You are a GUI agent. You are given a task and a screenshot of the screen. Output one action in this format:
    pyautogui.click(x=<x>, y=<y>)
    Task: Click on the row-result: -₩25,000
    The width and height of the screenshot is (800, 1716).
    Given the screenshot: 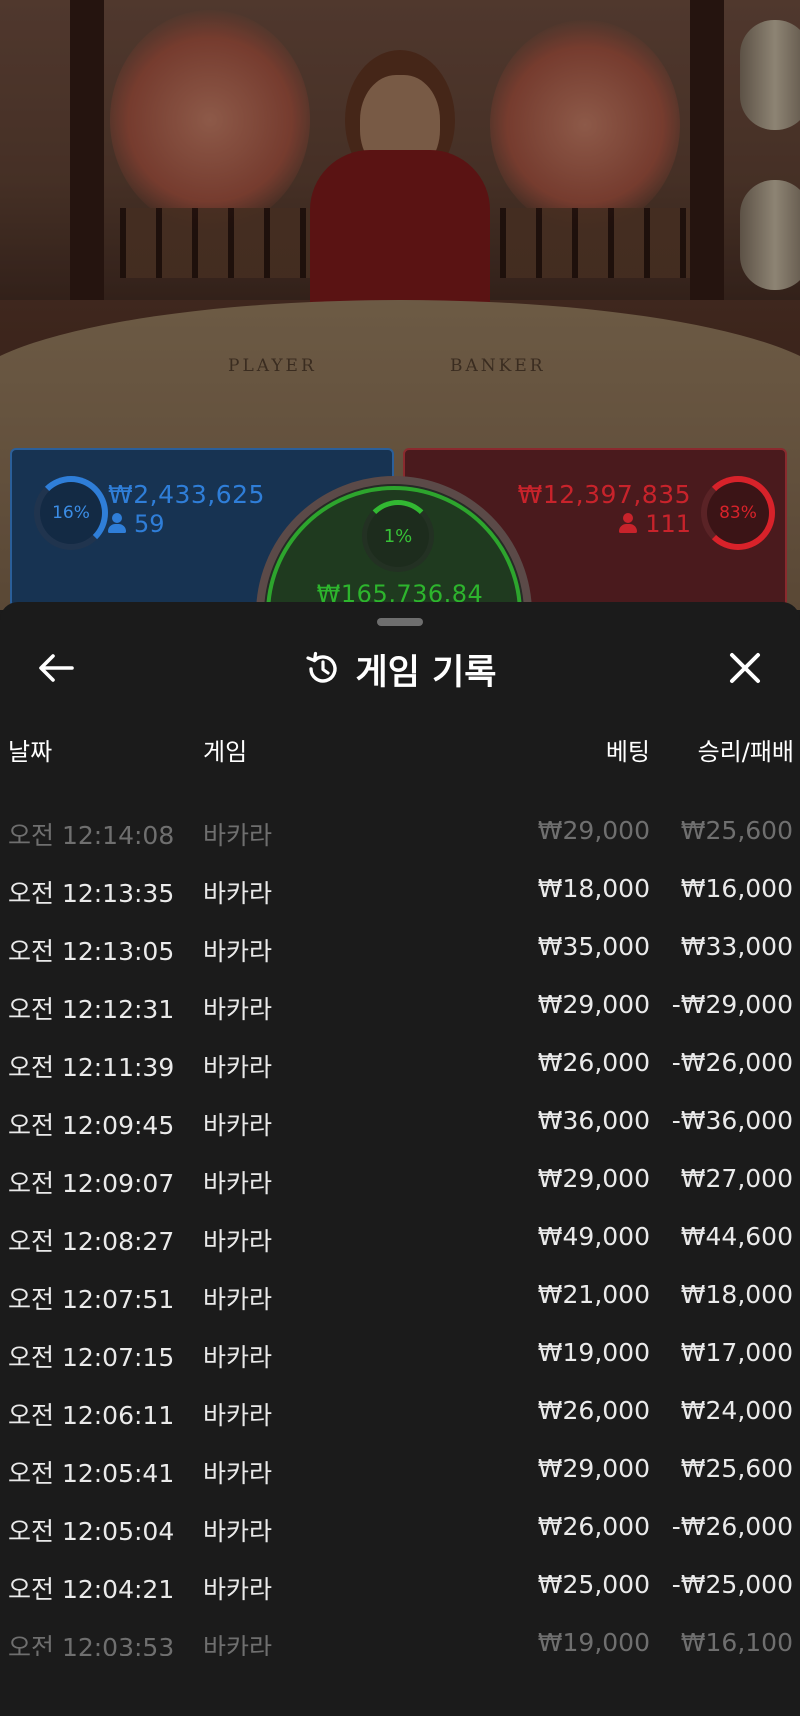 What is the action you would take?
    pyautogui.click(x=732, y=1584)
    